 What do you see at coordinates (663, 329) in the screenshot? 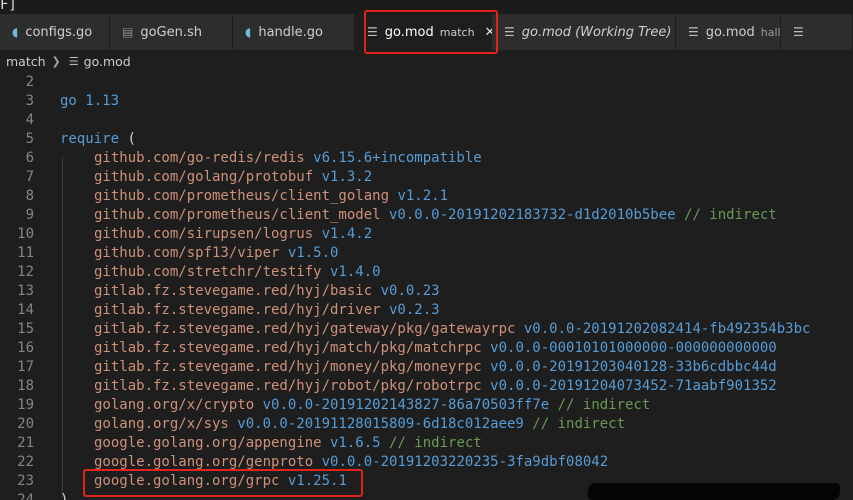
I see `code-token: v0.0.0-20191202082414-fb492354b3bc` at bounding box center [663, 329].